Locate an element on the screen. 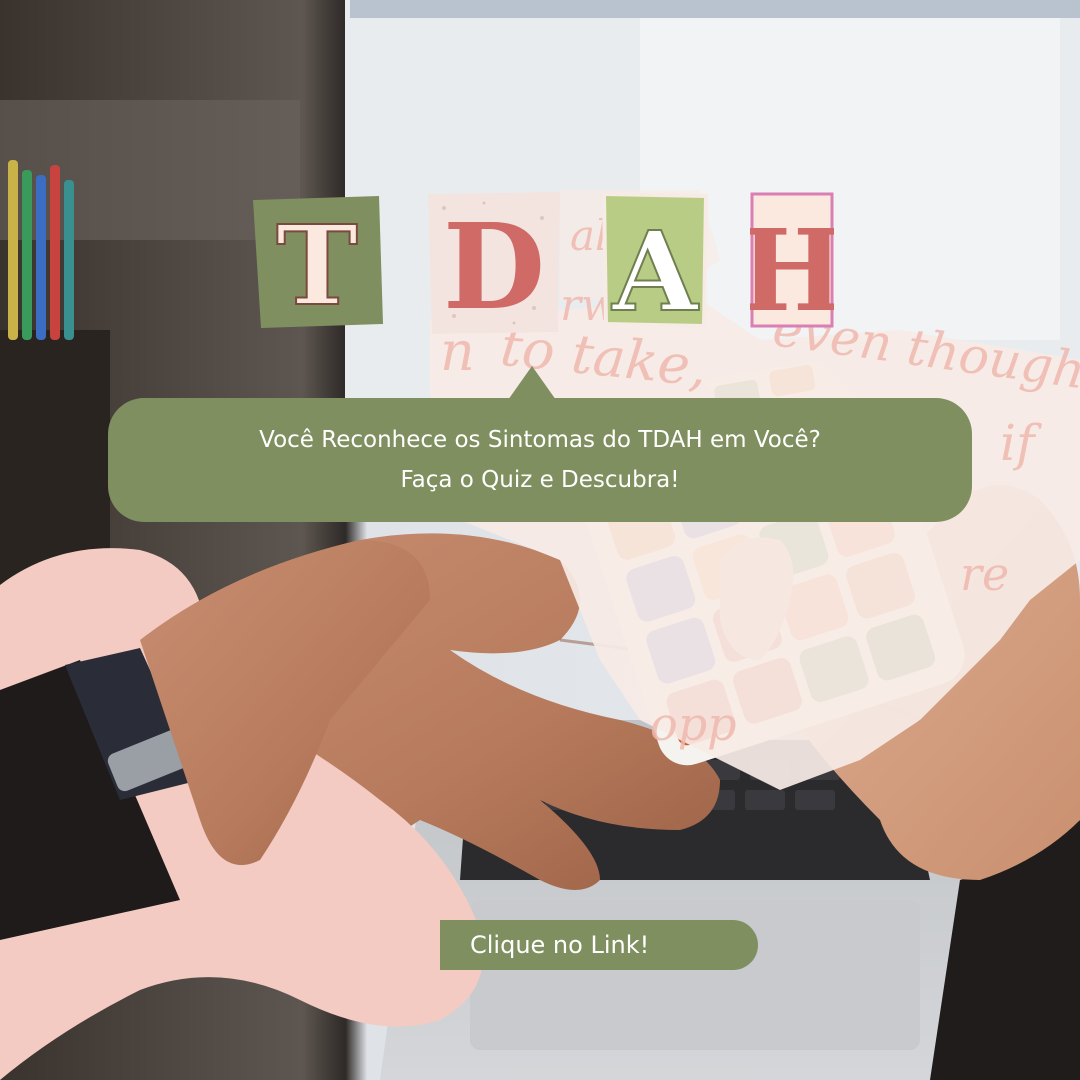 This screenshot has width=1080, height=1080. letter-tile-h: H is located at coordinates (792, 260).